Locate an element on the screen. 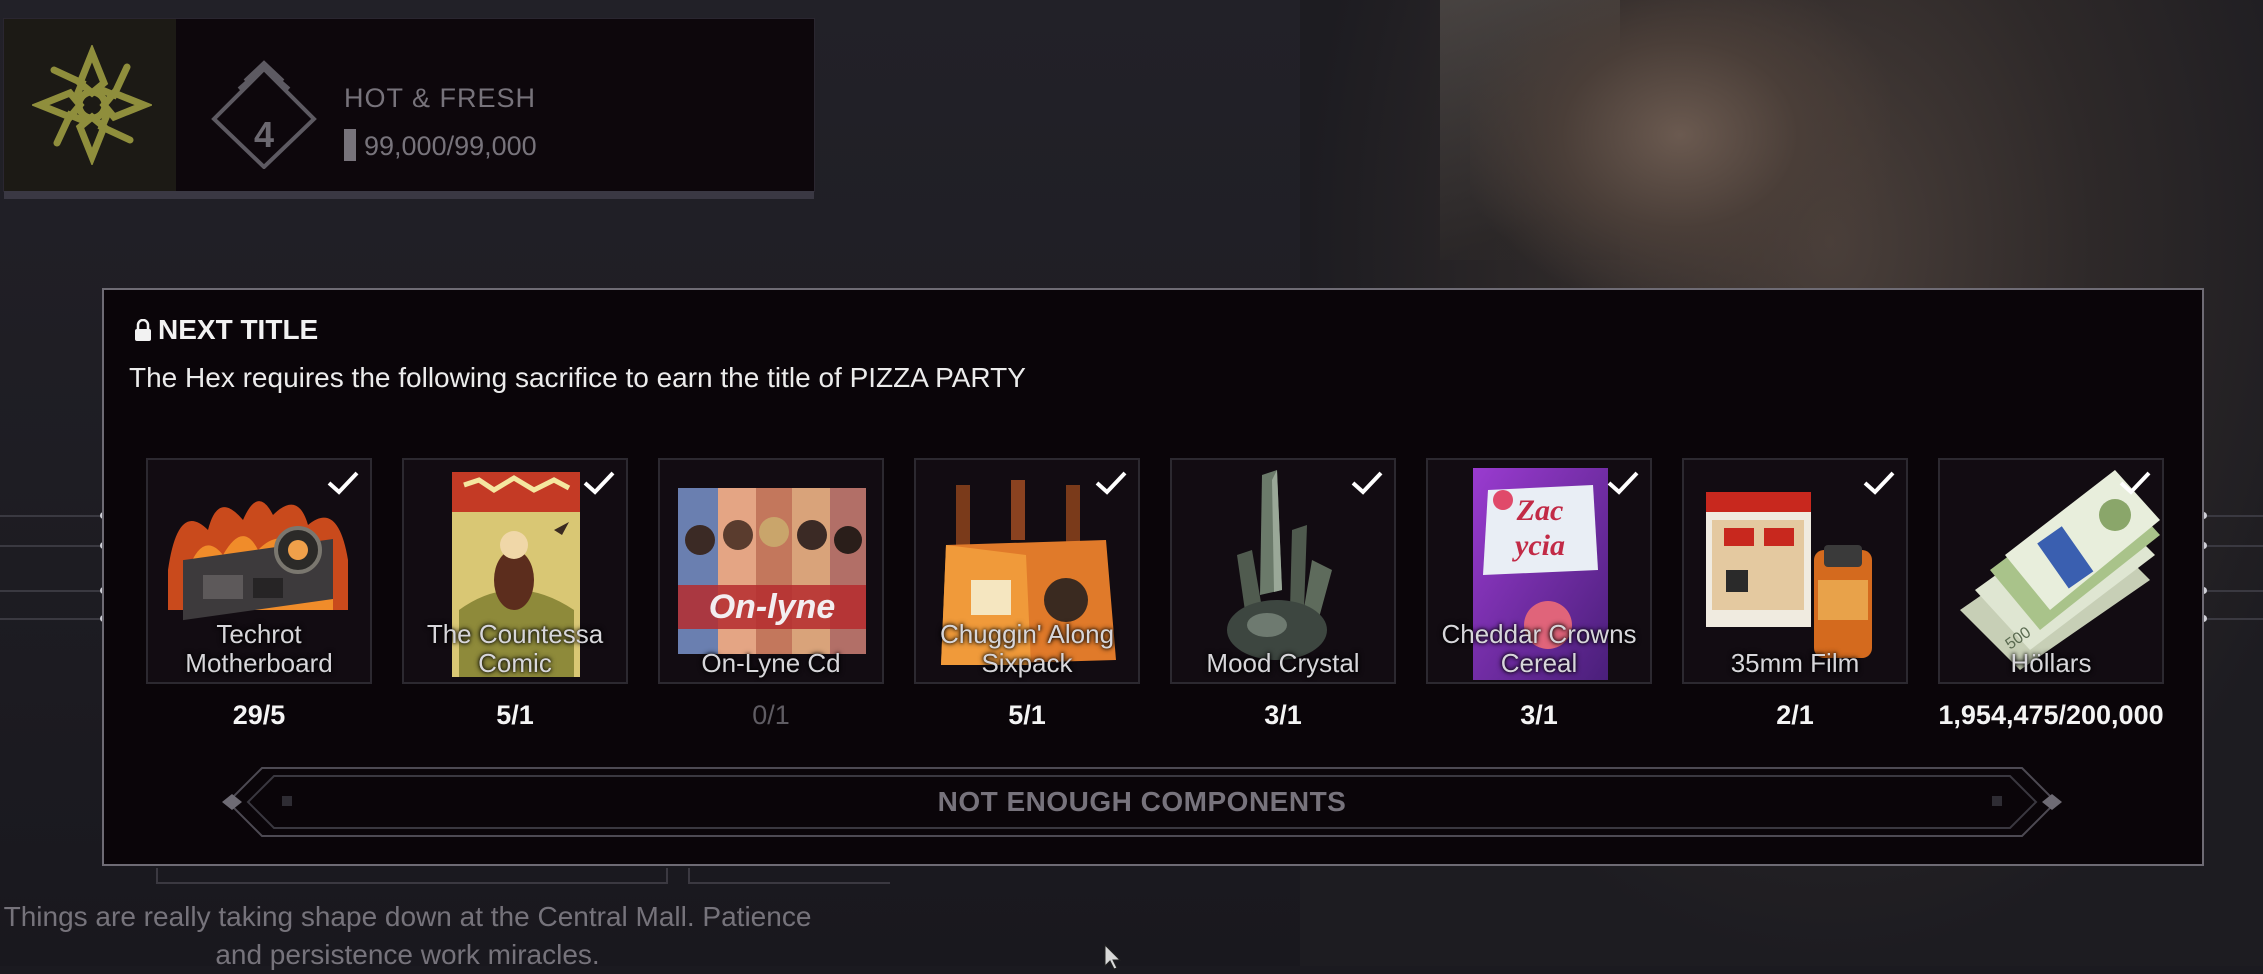 This screenshot has width=2263, height=974. component-item: Zac ycia Cheddar Crowns Cereal 3/1 is located at coordinates (1539, 594).